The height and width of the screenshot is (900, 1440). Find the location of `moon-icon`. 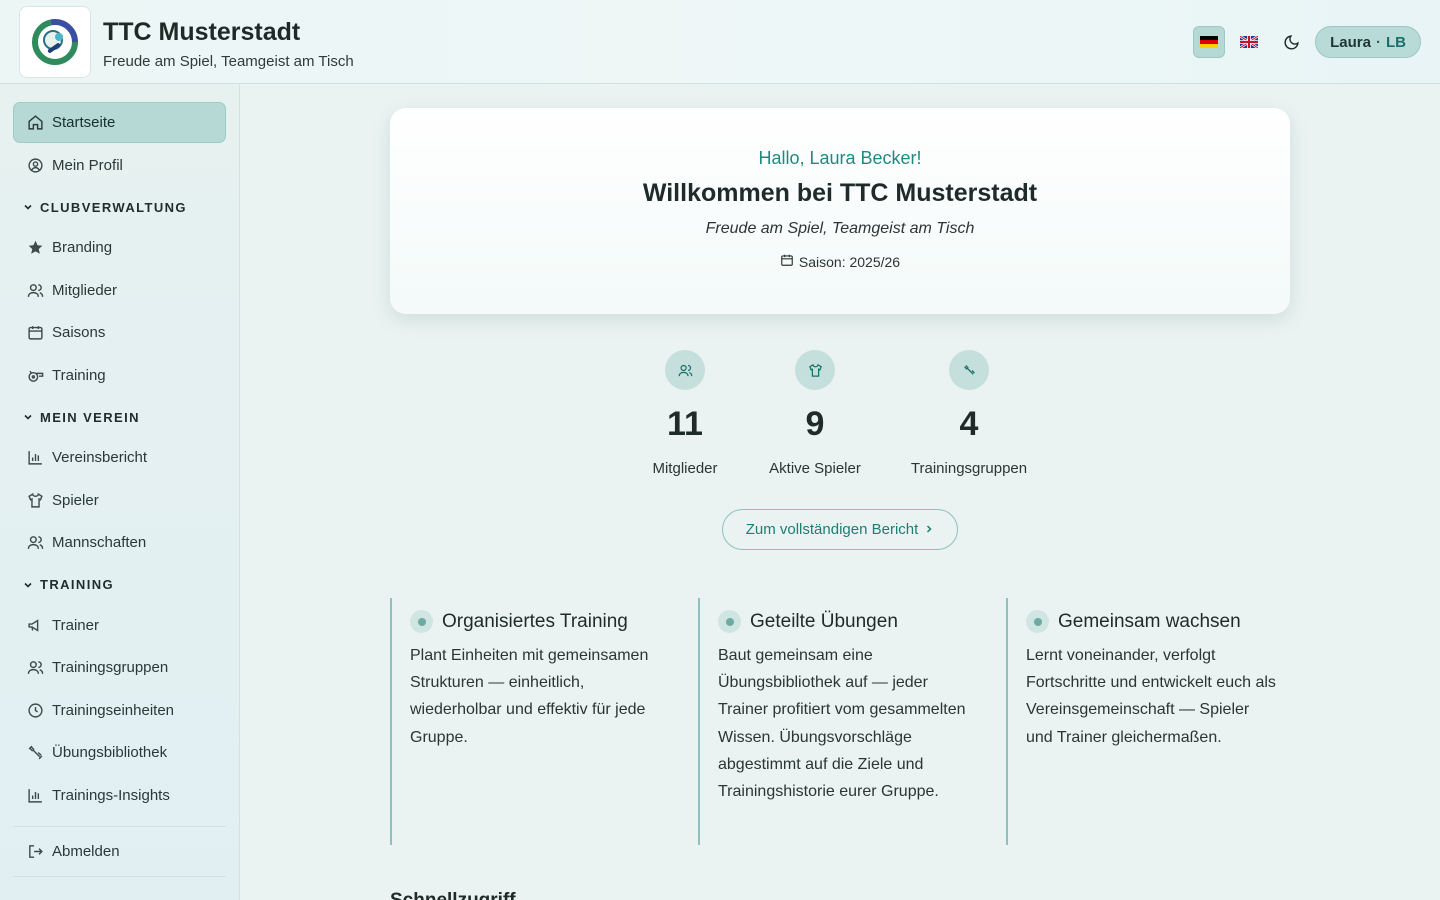

moon-icon is located at coordinates (1291, 41).